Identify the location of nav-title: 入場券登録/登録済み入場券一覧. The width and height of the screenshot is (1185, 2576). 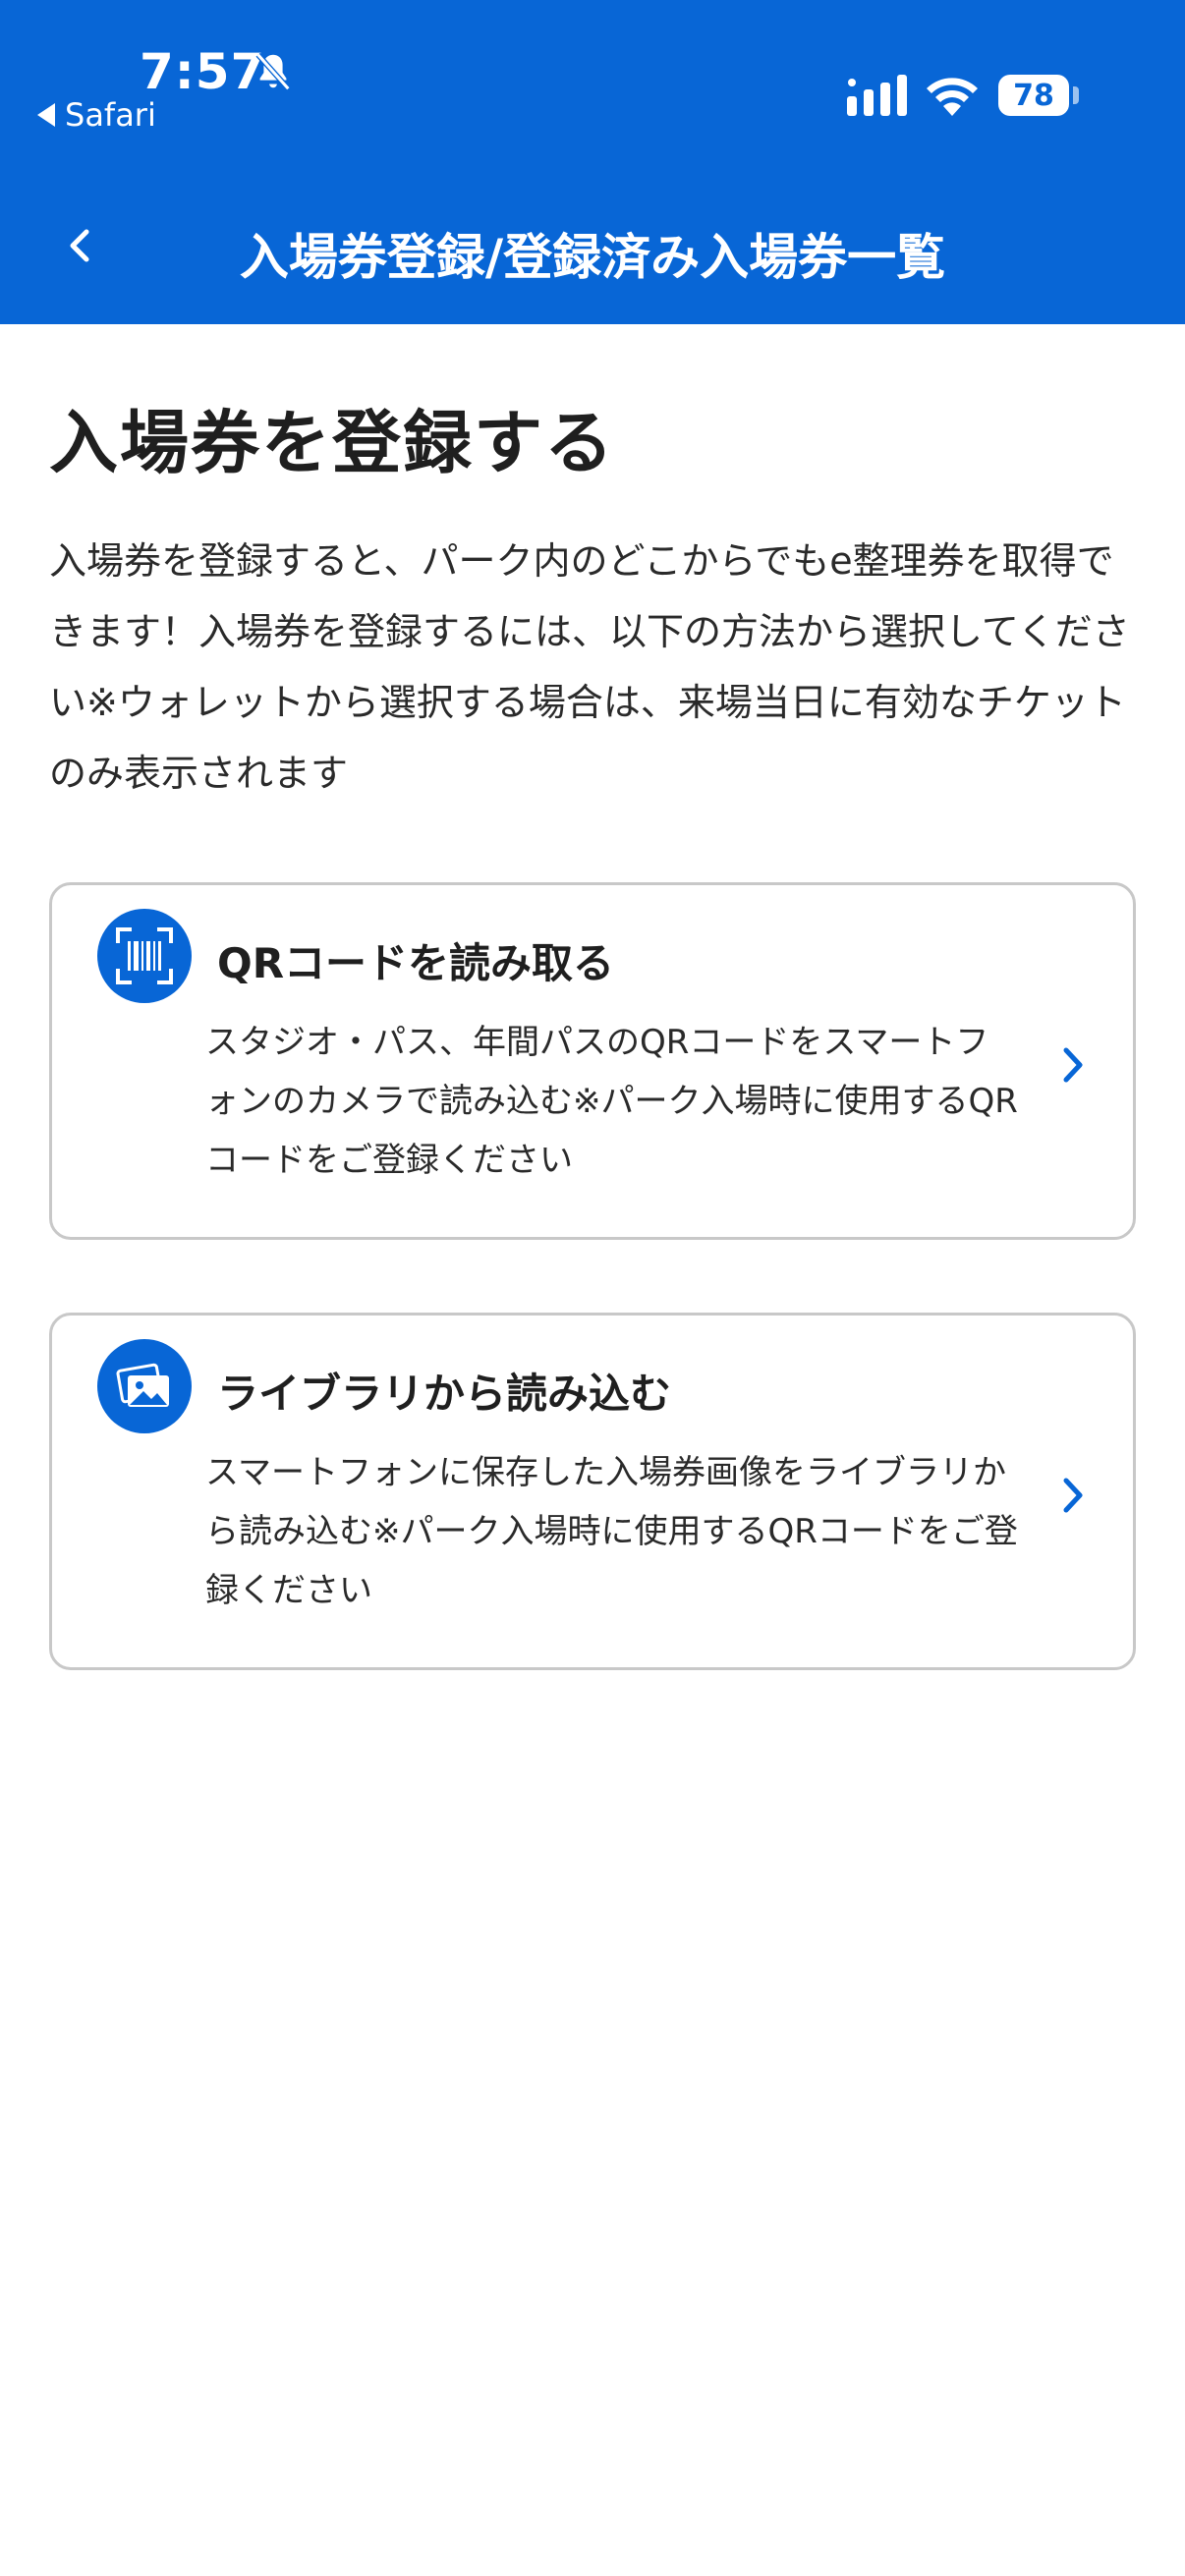
(592, 257).